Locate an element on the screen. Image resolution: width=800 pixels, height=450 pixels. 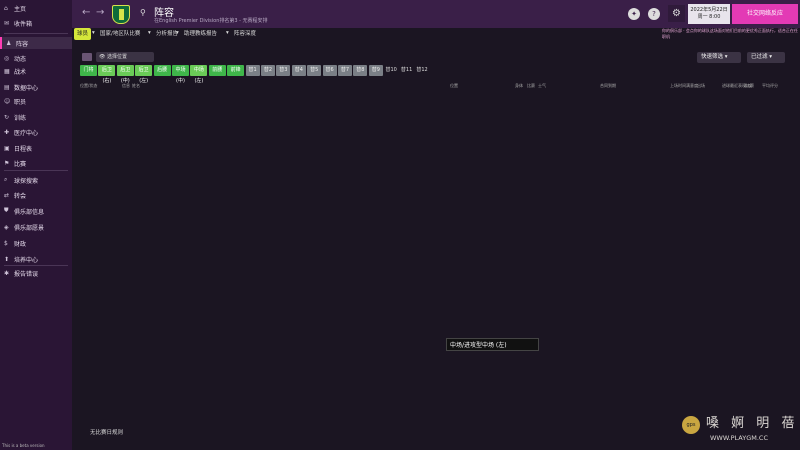
position-tag: 替8 is located at coordinates (360, 70).